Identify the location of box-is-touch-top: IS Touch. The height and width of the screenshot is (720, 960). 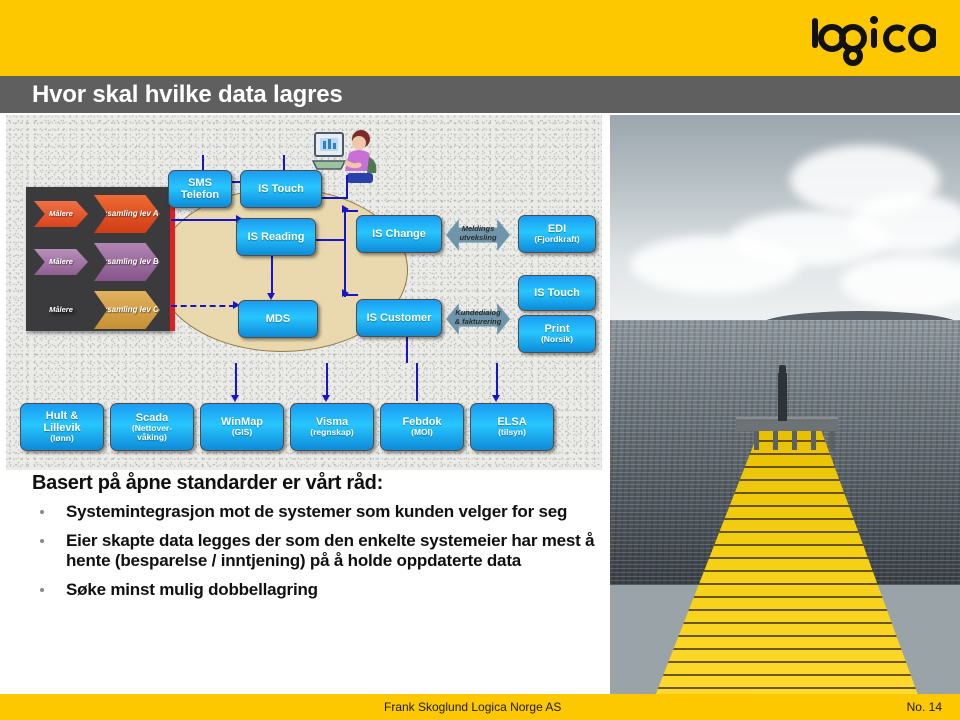
(281, 189).